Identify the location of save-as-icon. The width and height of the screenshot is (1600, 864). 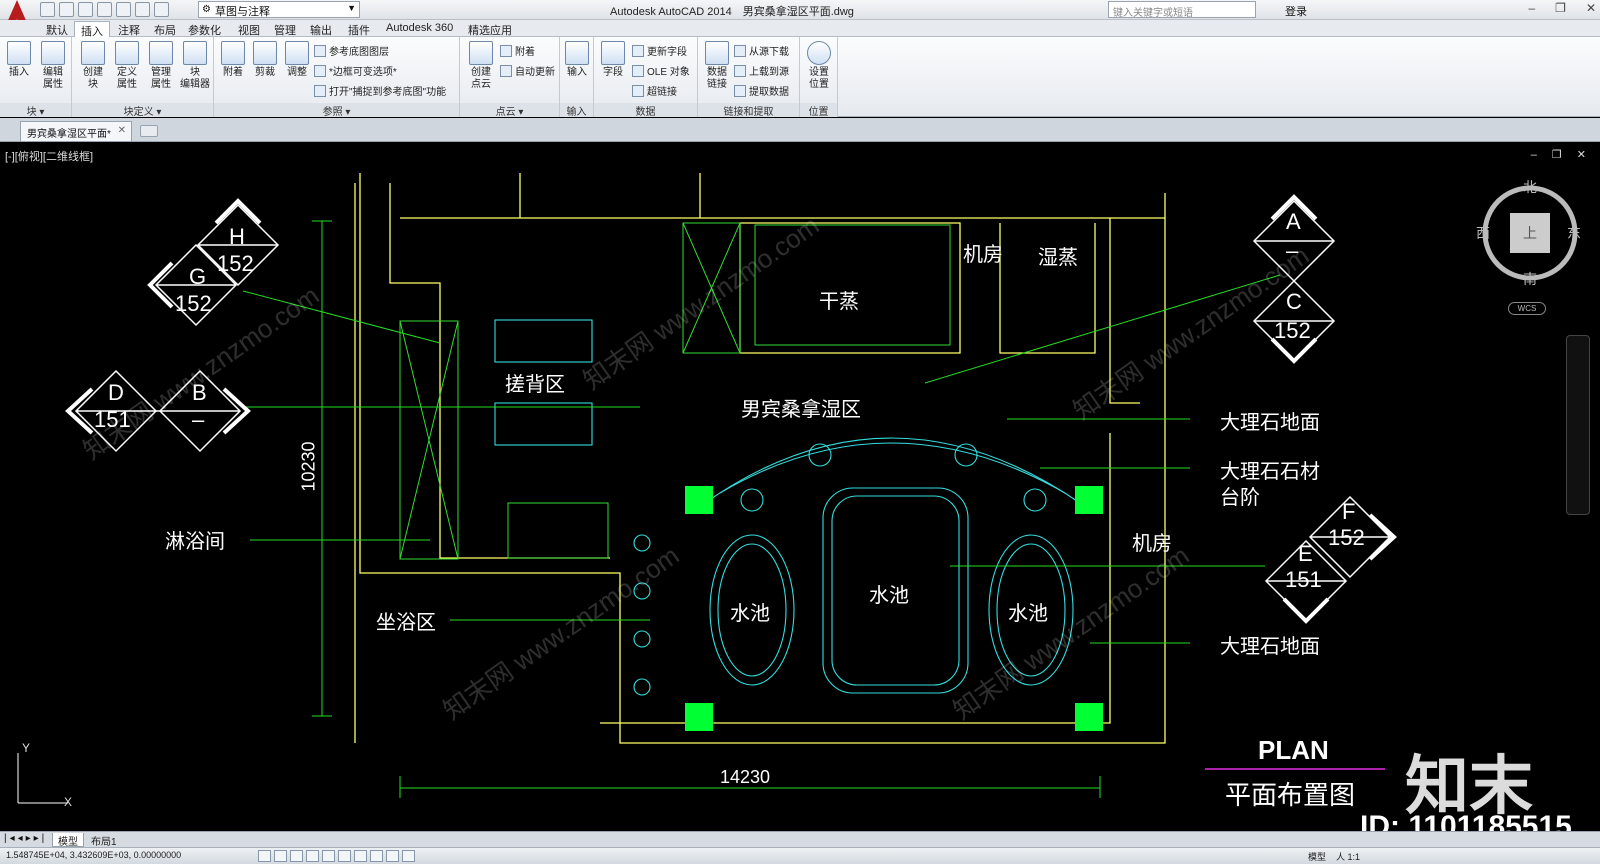
(104, 9).